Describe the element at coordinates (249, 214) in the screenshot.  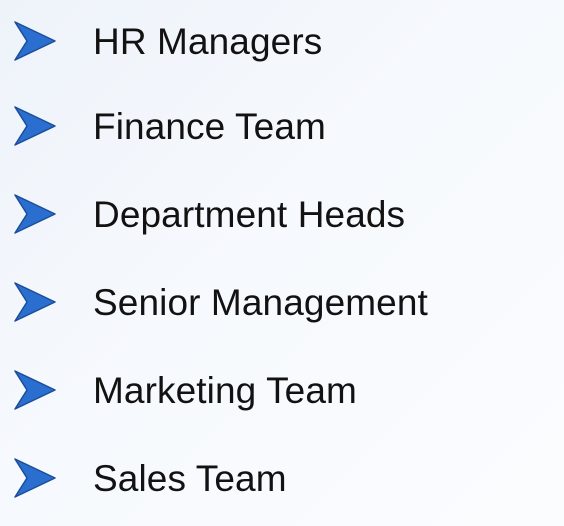
I see `list-item-label: Department Heads` at that location.